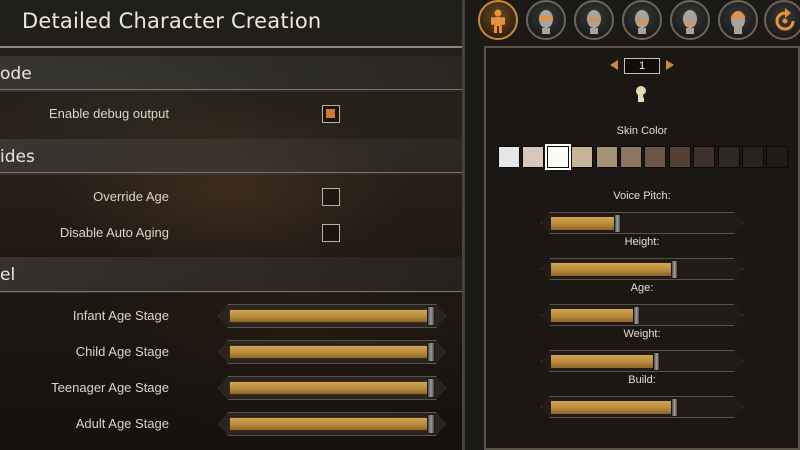 Image resolution: width=800 pixels, height=450 pixels. I want to click on age-slider, so click(642, 315).